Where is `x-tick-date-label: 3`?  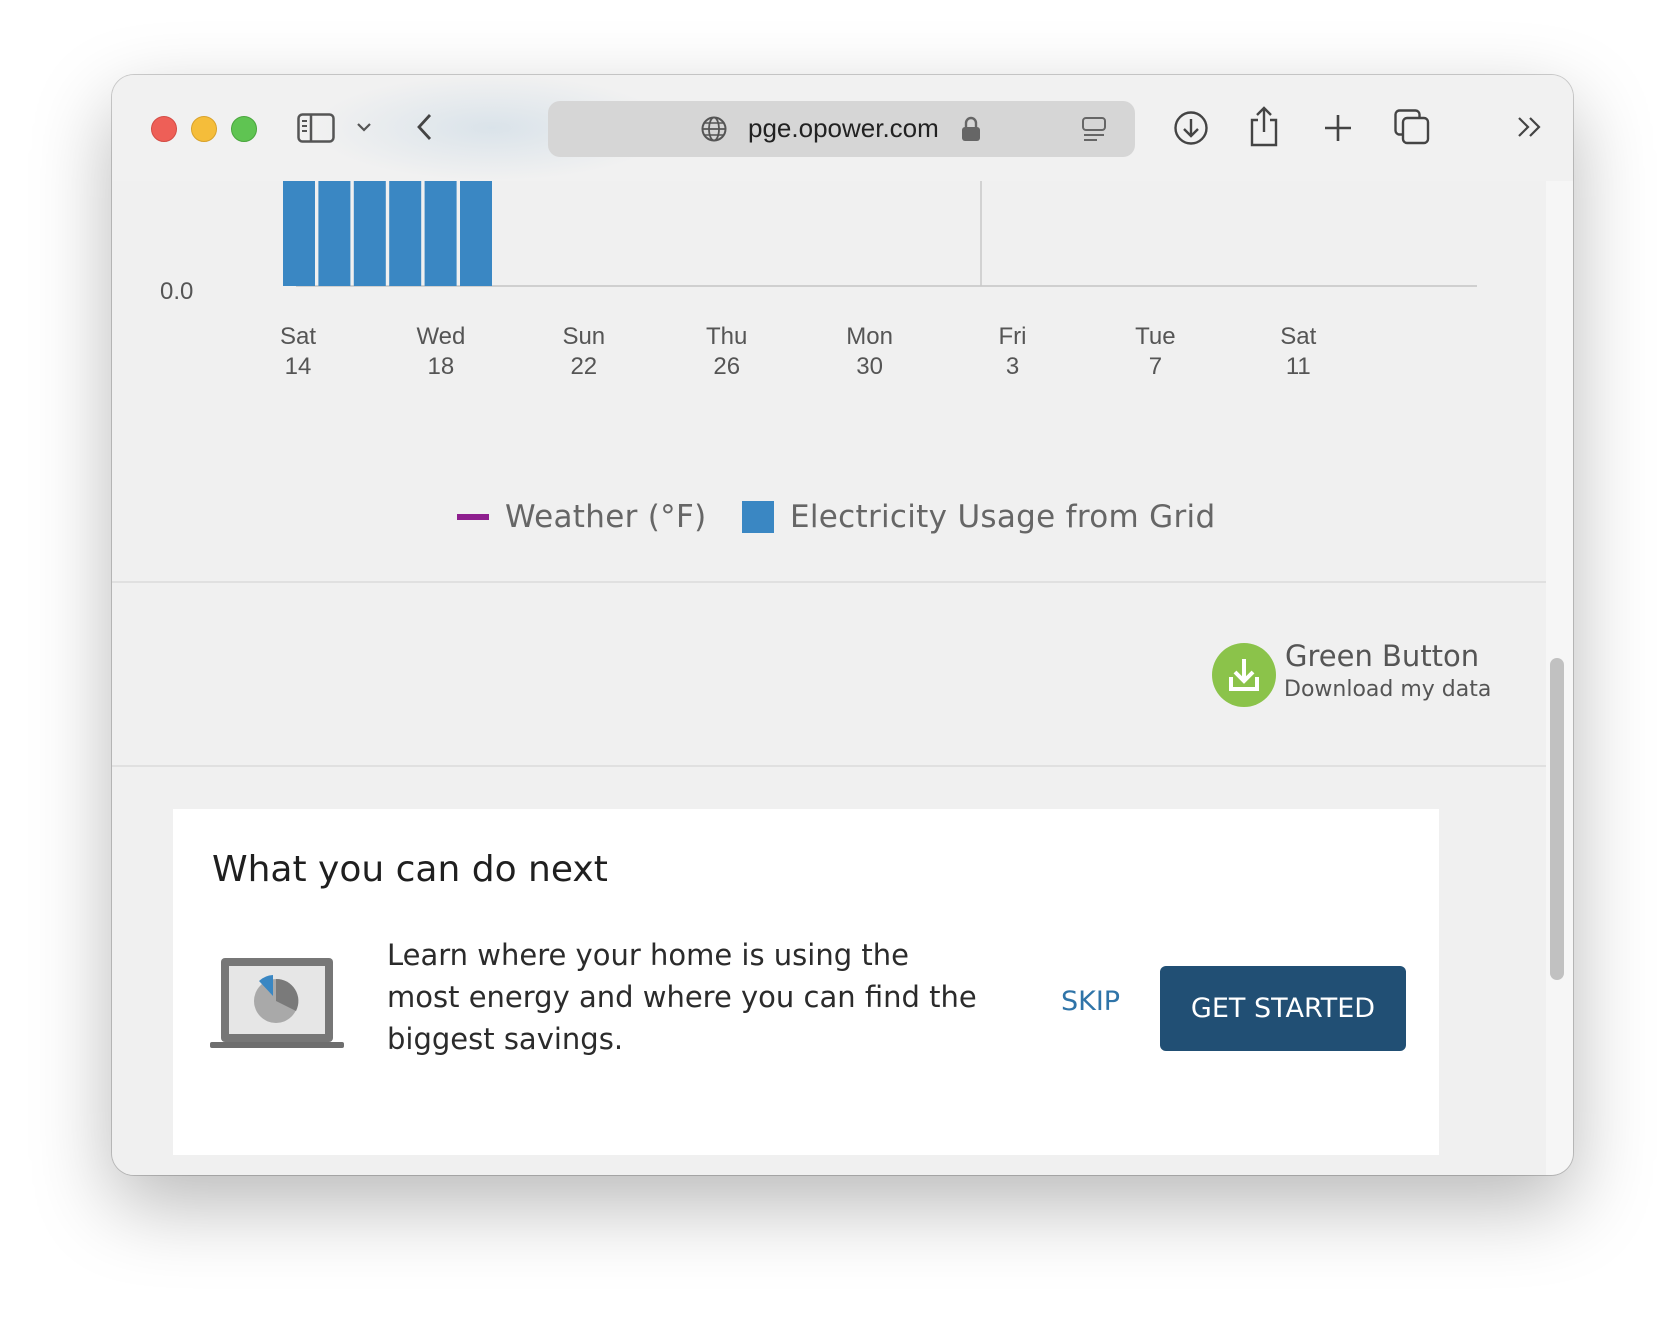 x-tick-date-label: 3 is located at coordinates (1012, 366).